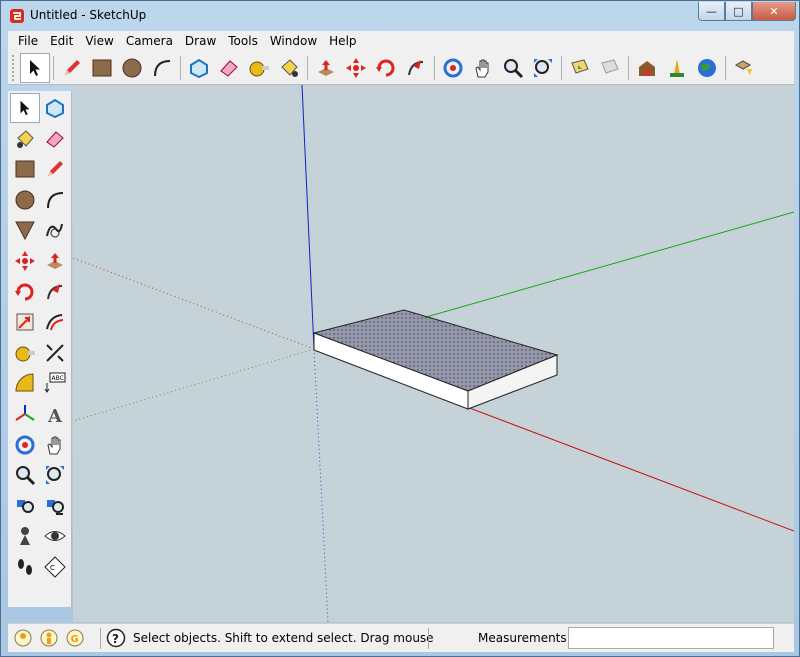 The height and width of the screenshot is (657, 800). I want to click on menu-window: Window, so click(293, 41).